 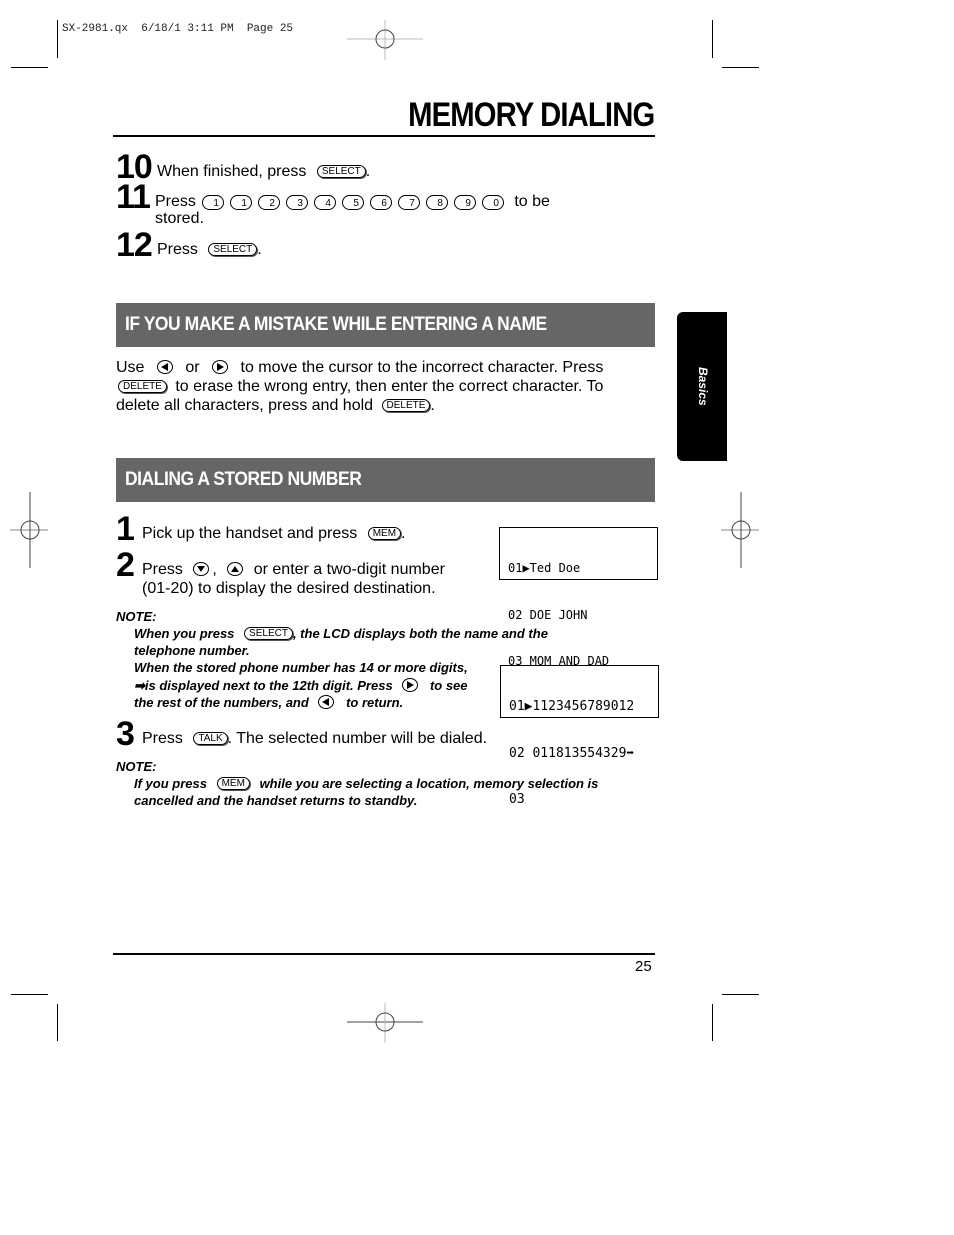 What do you see at coordinates (548, 614) in the screenshot?
I see `lcd-line: 02 DOE JOHN` at bounding box center [548, 614].